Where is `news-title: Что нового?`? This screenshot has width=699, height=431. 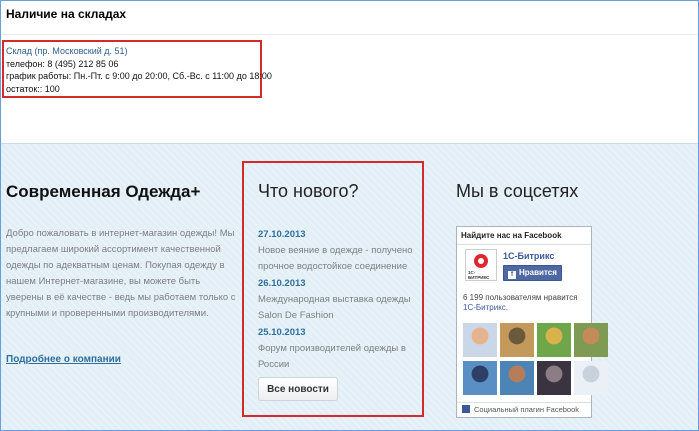 news-title: Что нового? is located at coordinates (308, 191).